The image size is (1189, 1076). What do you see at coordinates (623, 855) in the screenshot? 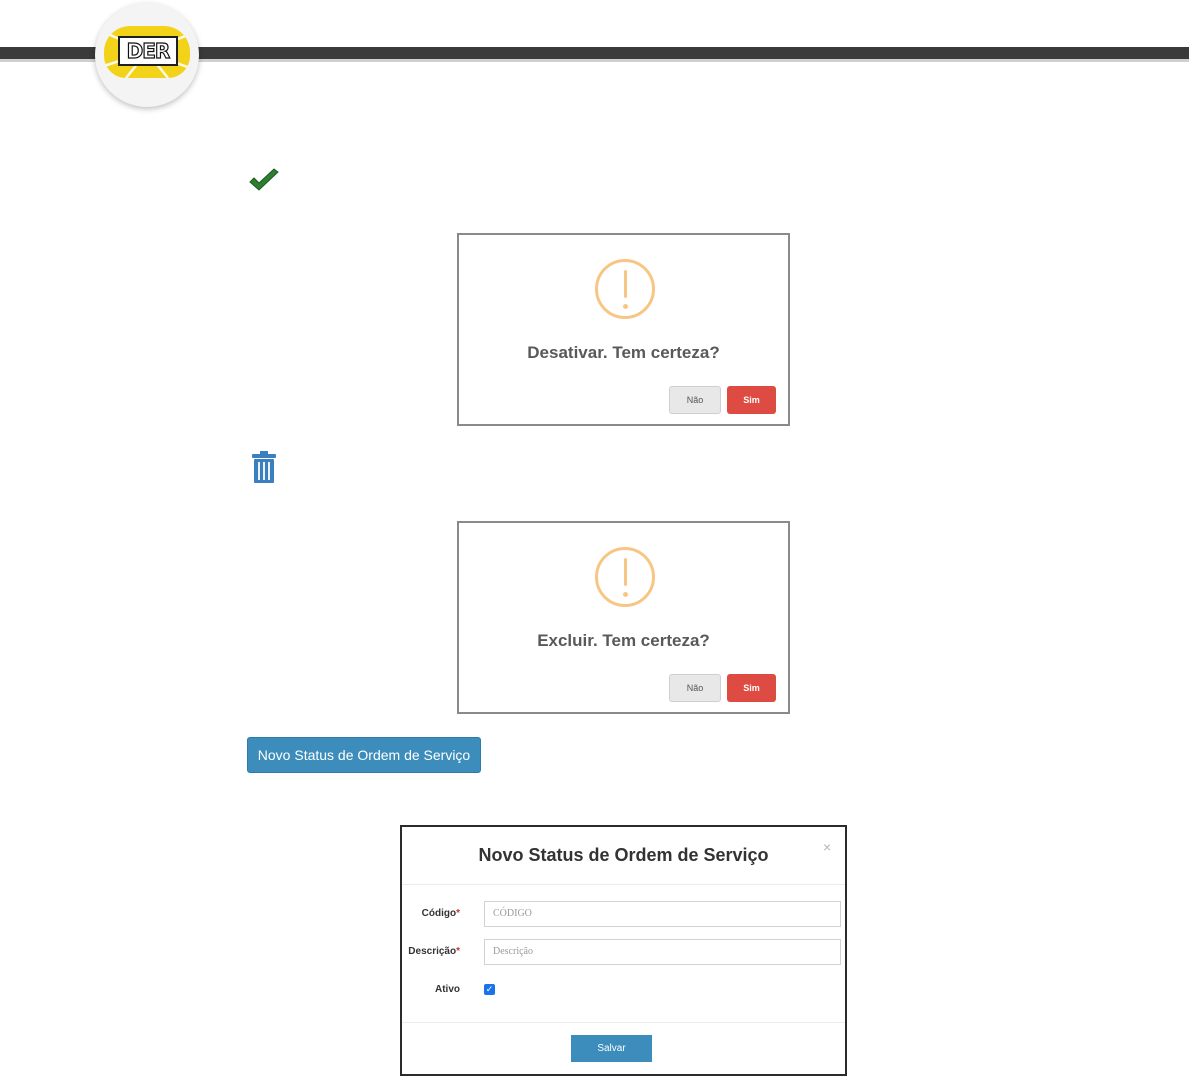
I see `modal-title: Novo Status de Ordem de Serviço` at bounding box center [623, 855].